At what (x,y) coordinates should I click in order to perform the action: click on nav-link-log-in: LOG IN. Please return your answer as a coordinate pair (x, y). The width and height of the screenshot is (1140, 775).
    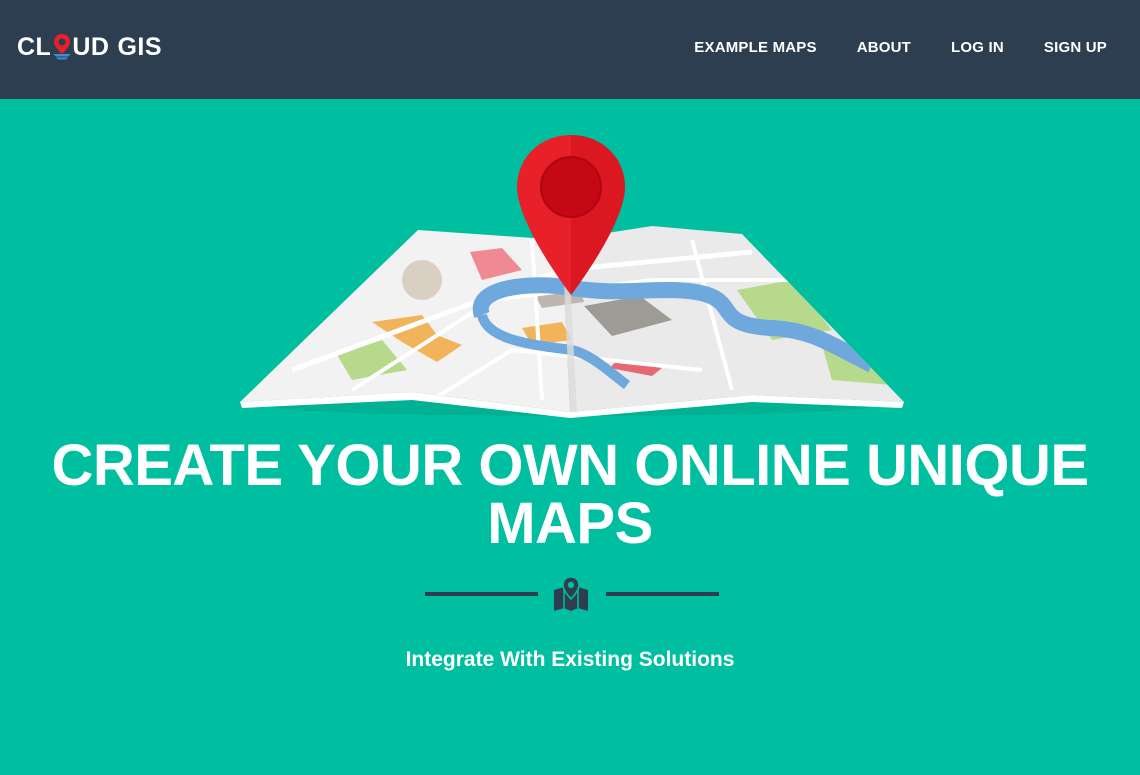
    Looking at the image, I should click on (977, 47).